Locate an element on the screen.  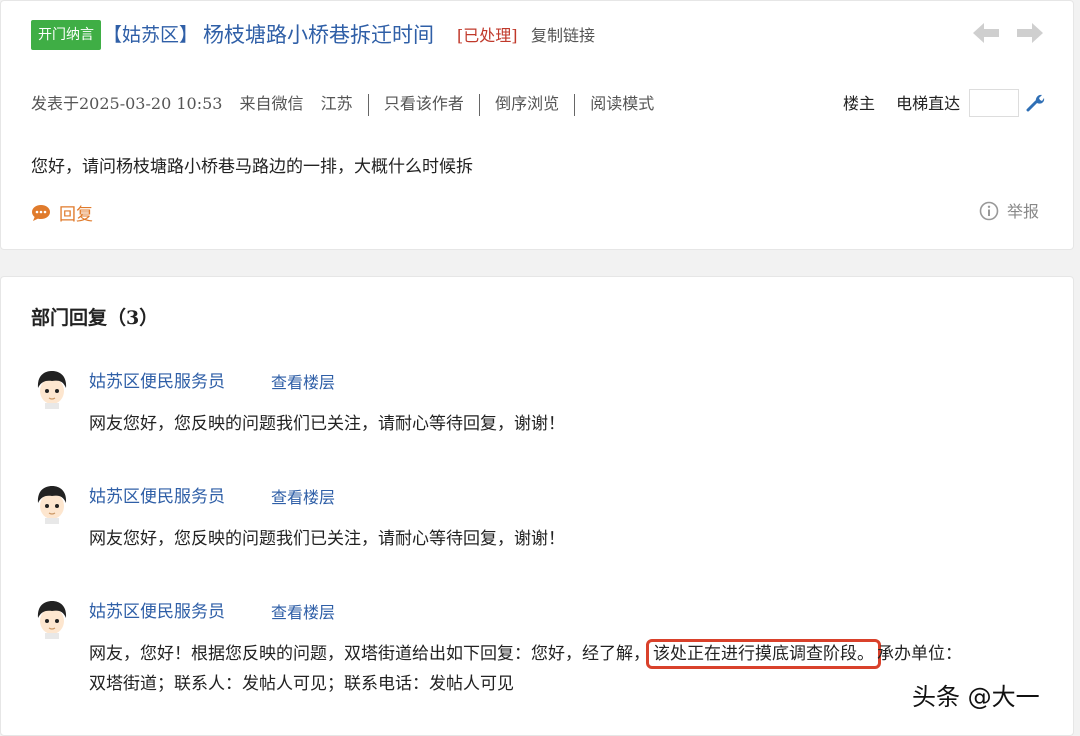
copy-link-button: 复制链接 is located at coordinates (563, 36).